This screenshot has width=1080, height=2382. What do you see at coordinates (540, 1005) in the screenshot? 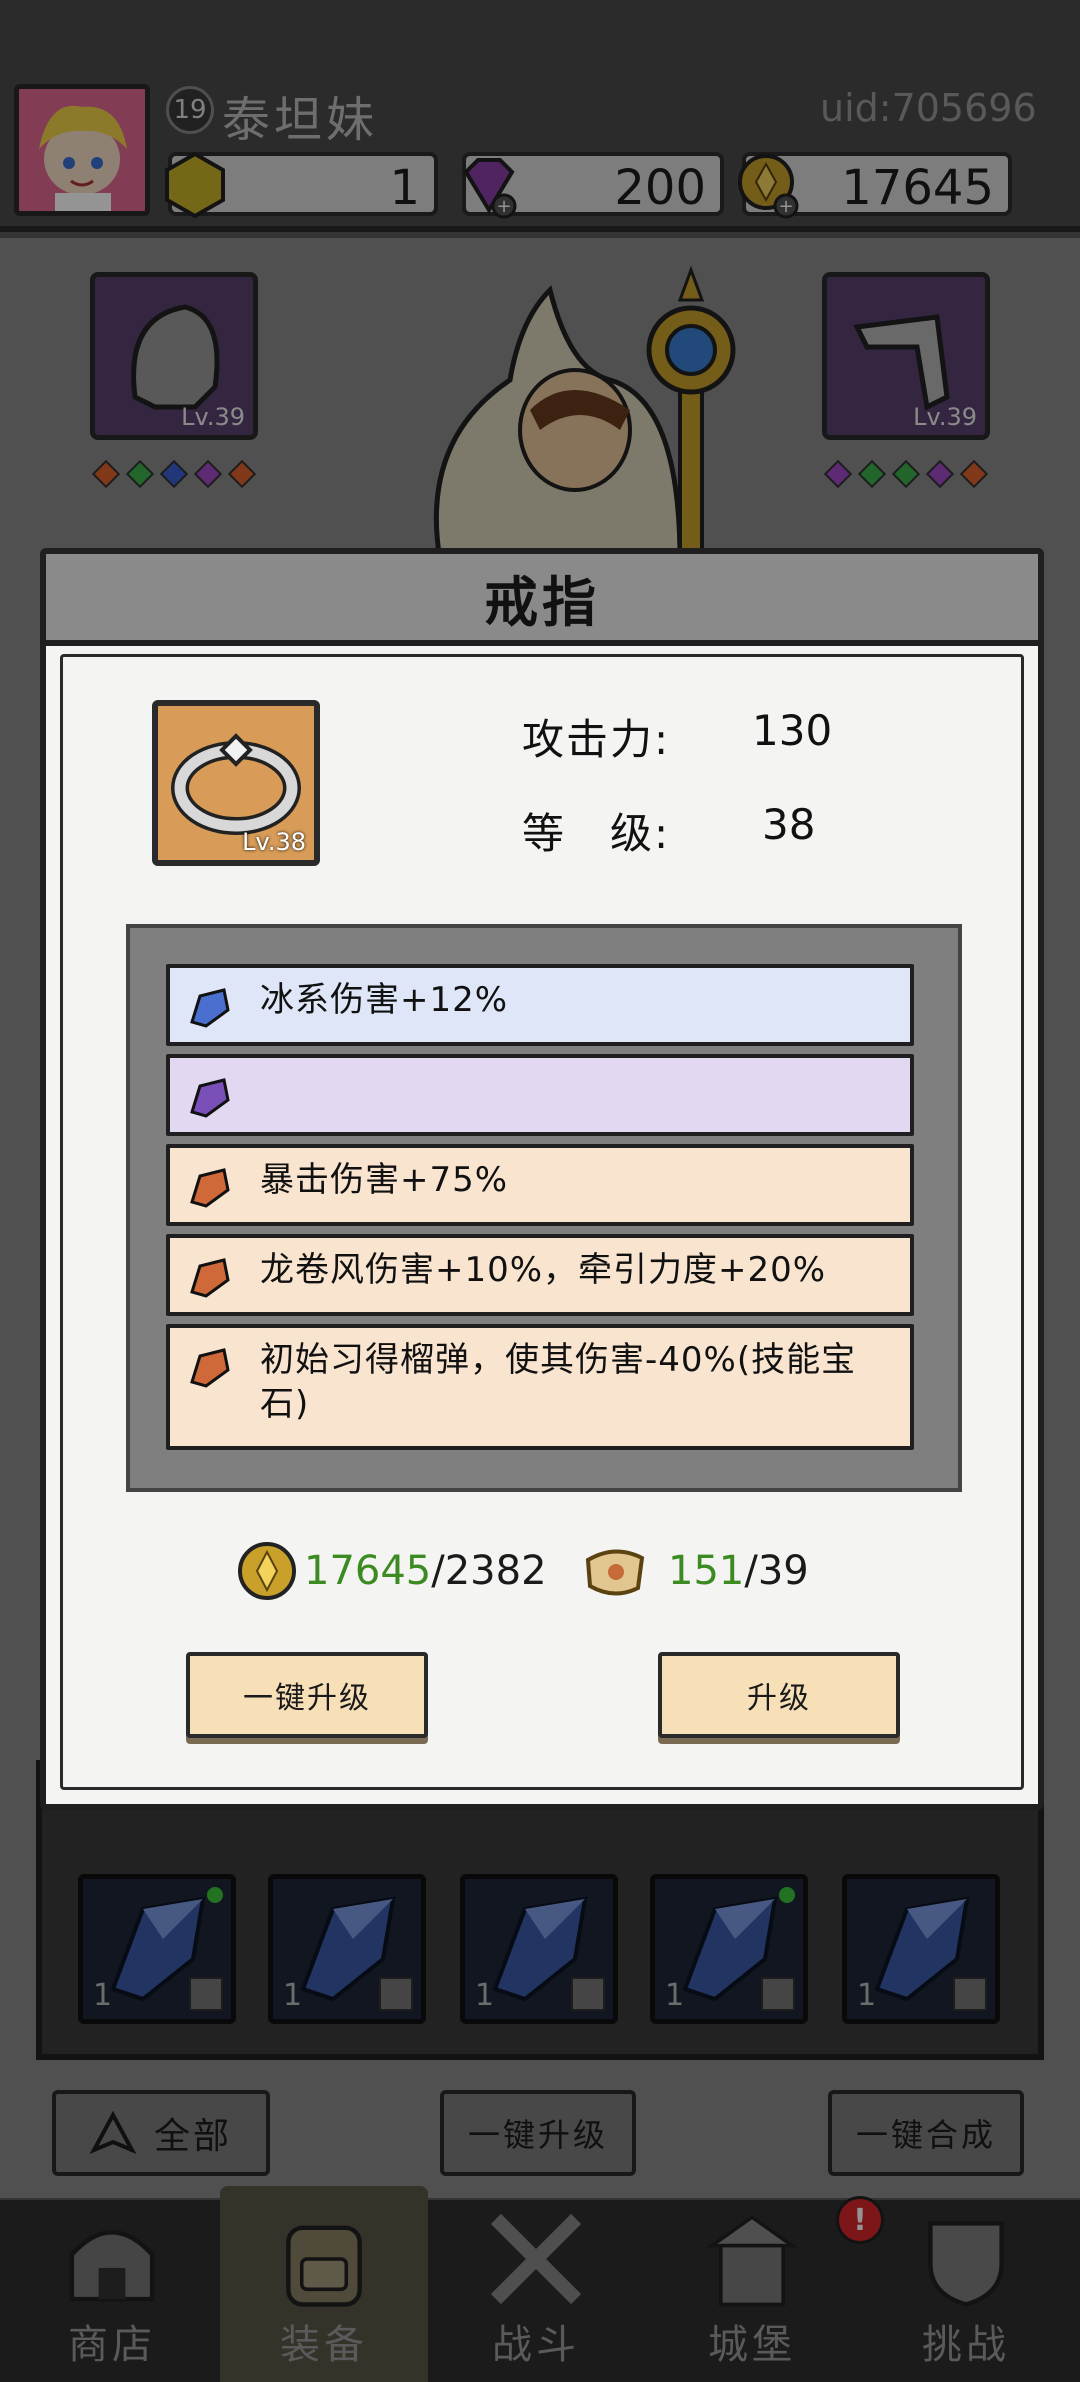
I see `affix-row: 冰系伤害+12%` at bounding box center [540, 1005].